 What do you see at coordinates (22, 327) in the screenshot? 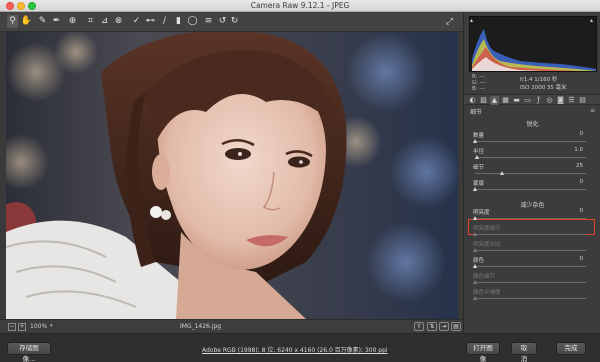
I see `zoom-in-button: +` at bounding box center [22, 327].